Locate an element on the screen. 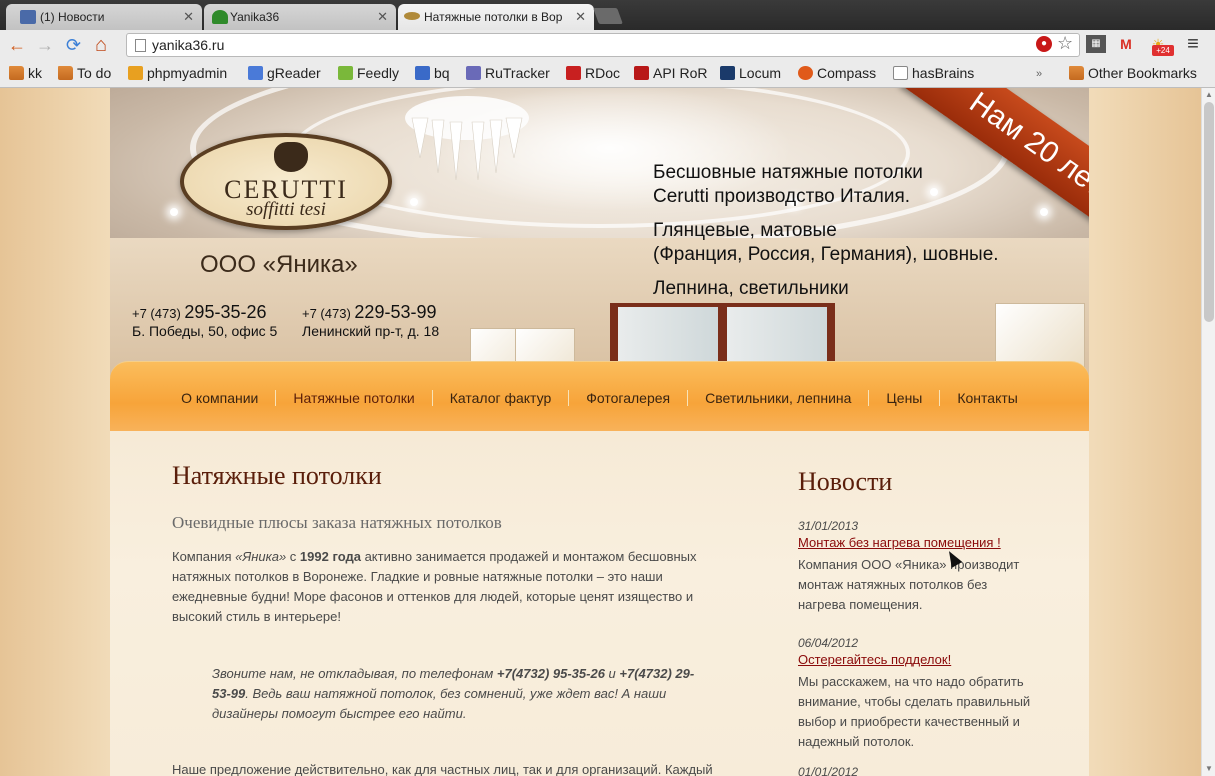  scrollbar-thumb is located at coordinates (1209, 212).